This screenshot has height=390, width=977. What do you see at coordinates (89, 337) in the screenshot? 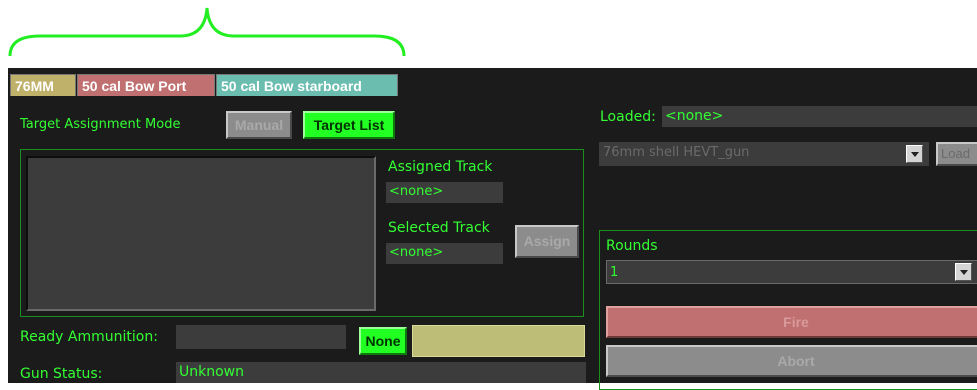
I see `ready-ammunition-label: Ready Ammunition:` at bounding box center [89, 337].